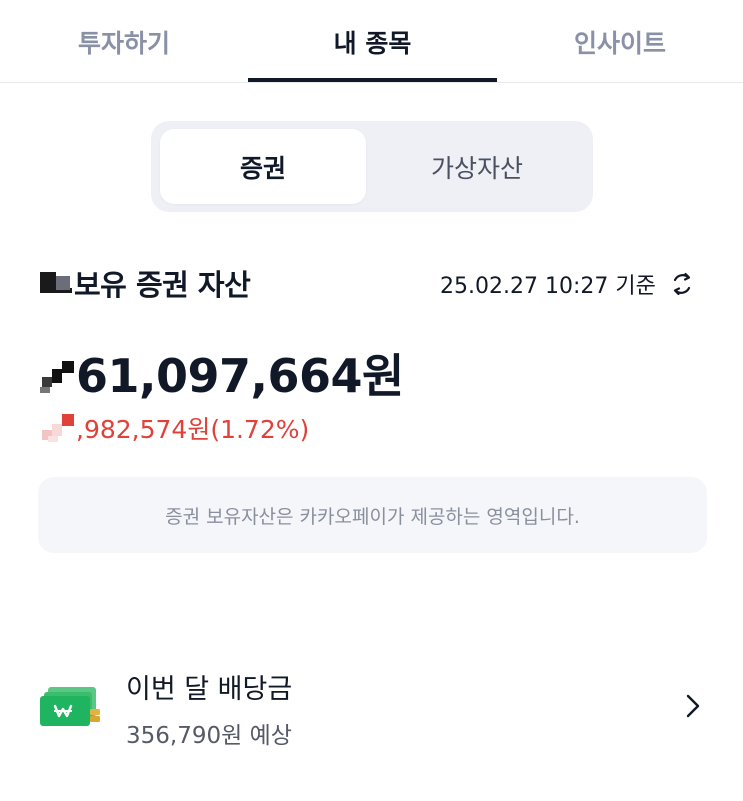  What do you see at coordinates (70, 706) in the screenshot?
I see `money-stack-icon` at bounding box center [70, 706].